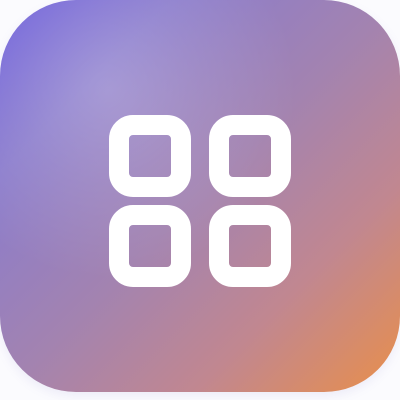 The image size is (400, 400). What do you see at coordinates (250, 156) in the screenshot?
I see `grid-cell-top-right` at bounding box center [250, 156].